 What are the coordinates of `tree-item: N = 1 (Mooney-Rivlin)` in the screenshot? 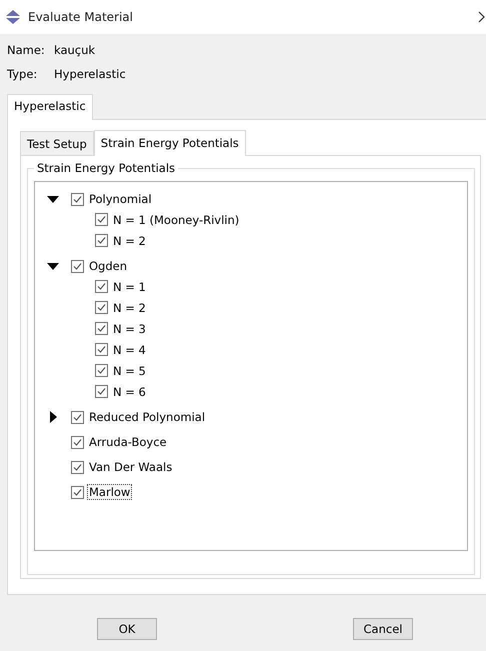 It's located at (176, 220).